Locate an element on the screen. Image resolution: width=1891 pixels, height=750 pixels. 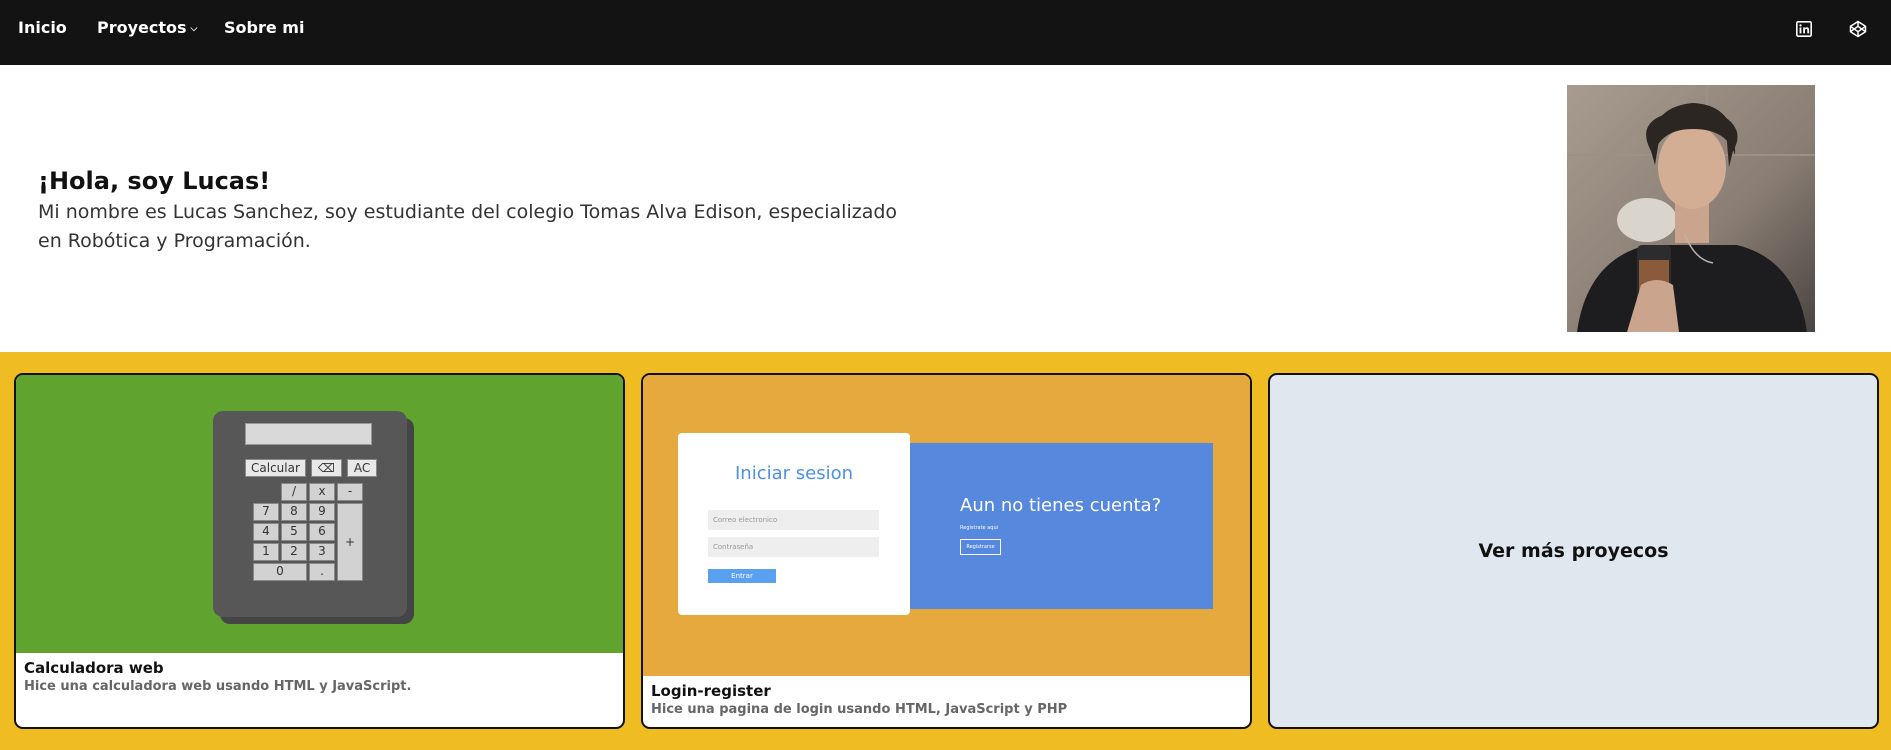
calc-button-clear: AC is located at coordinates (362, 468).